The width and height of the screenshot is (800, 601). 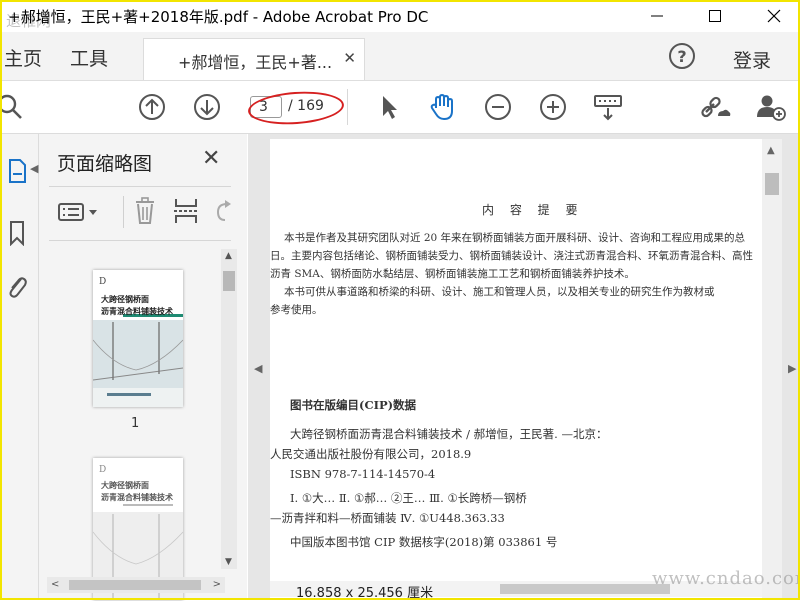 I want to click on scroll-left-arrow-icon: <, so click(x=55, y=584).